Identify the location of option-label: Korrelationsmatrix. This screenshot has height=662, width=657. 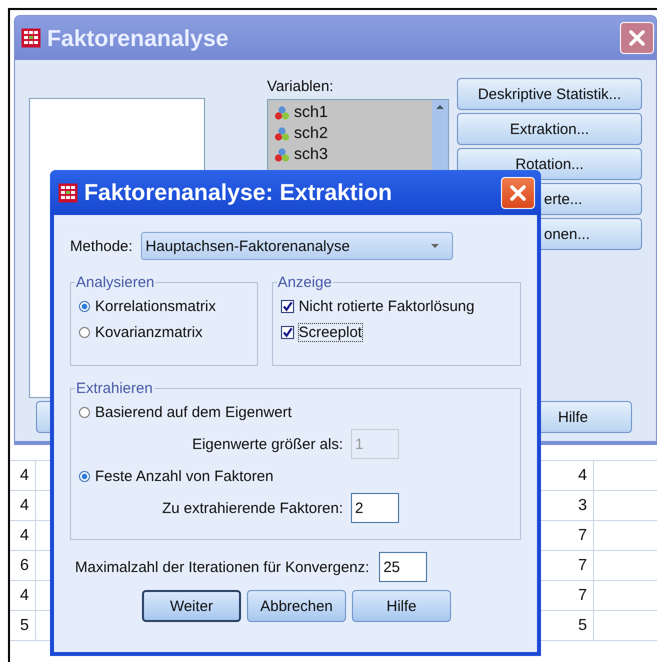
(155, 306).